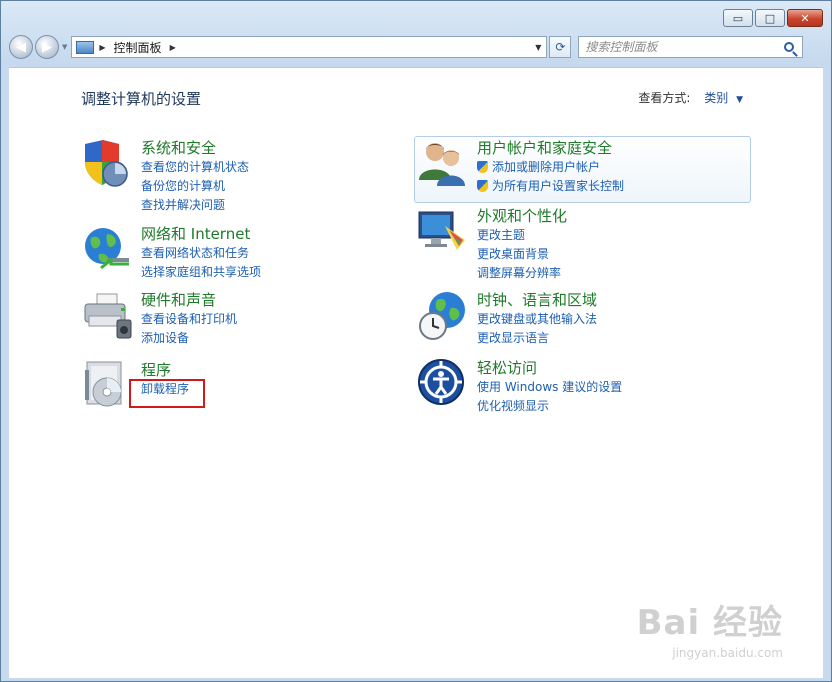  I want to click on window-caption-buttons: ▭ □ ✕, so click(773, 18).